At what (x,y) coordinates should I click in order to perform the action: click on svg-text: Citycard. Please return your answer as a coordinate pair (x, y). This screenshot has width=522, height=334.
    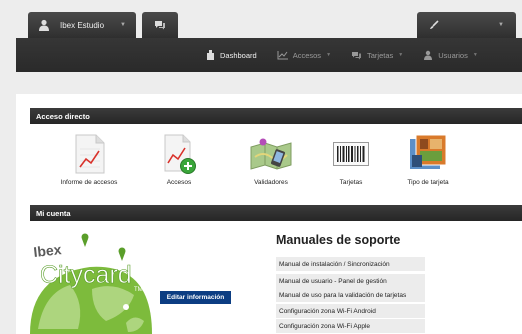
    Looking at the image, I should click on (86, 275).